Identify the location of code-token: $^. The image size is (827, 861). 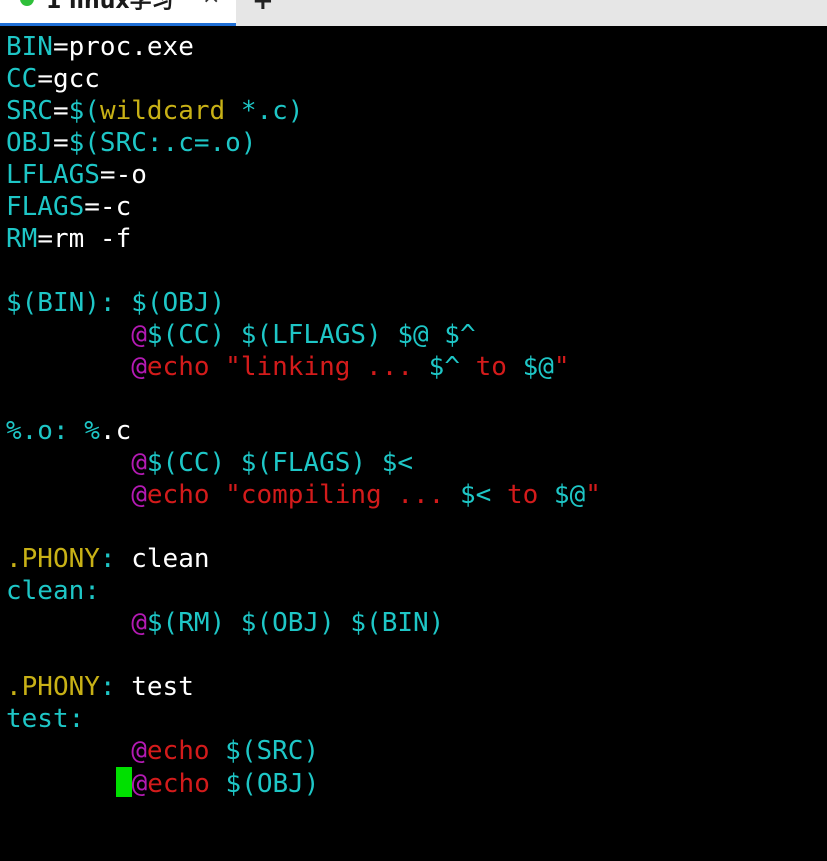
(444, 367).